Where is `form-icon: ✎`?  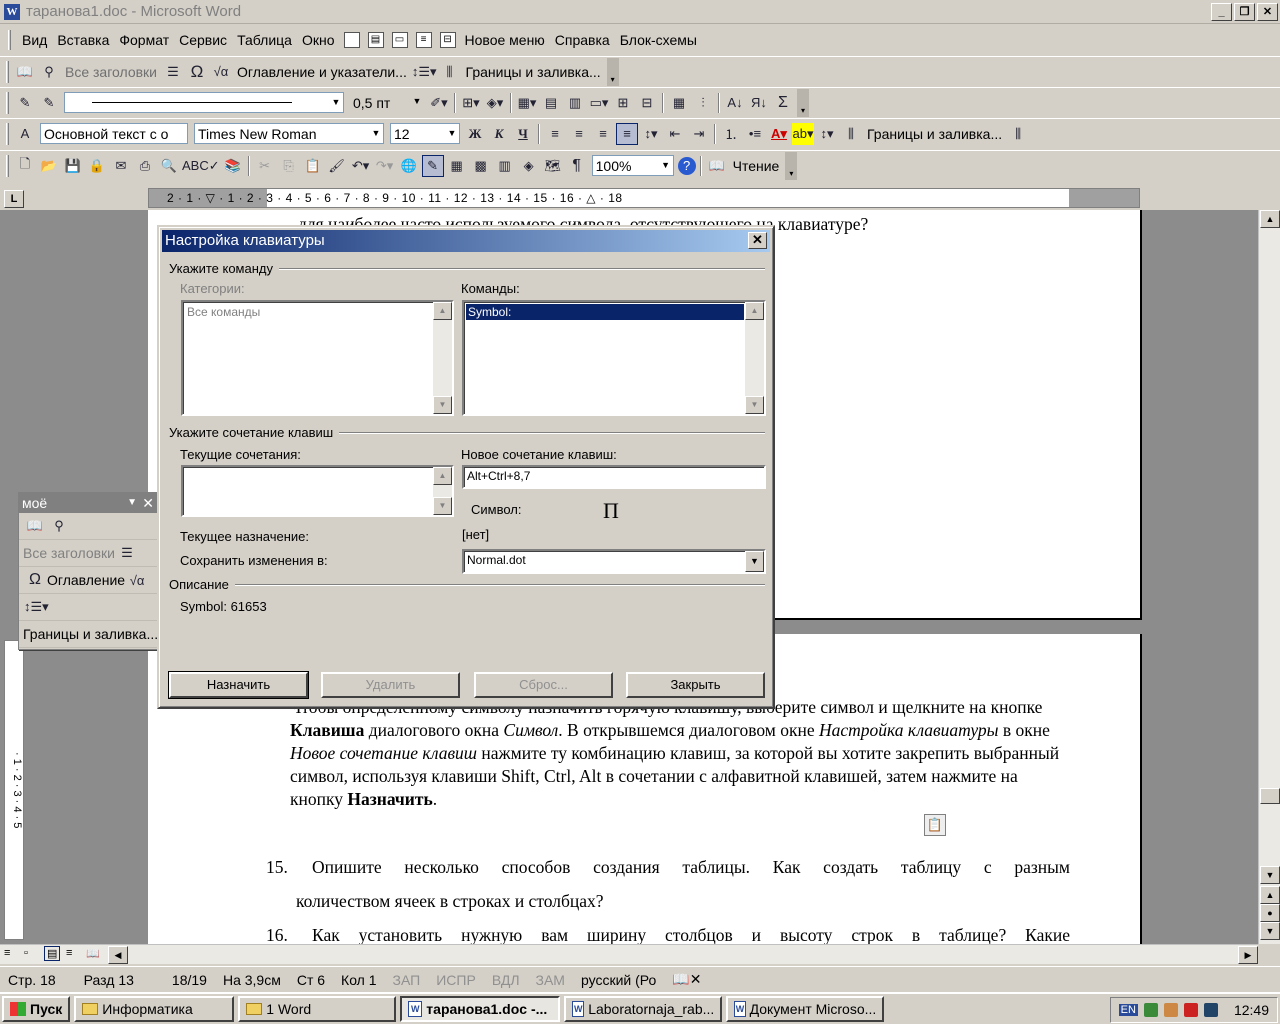
form-icon: ✎ is located at coordinates (25, 103).